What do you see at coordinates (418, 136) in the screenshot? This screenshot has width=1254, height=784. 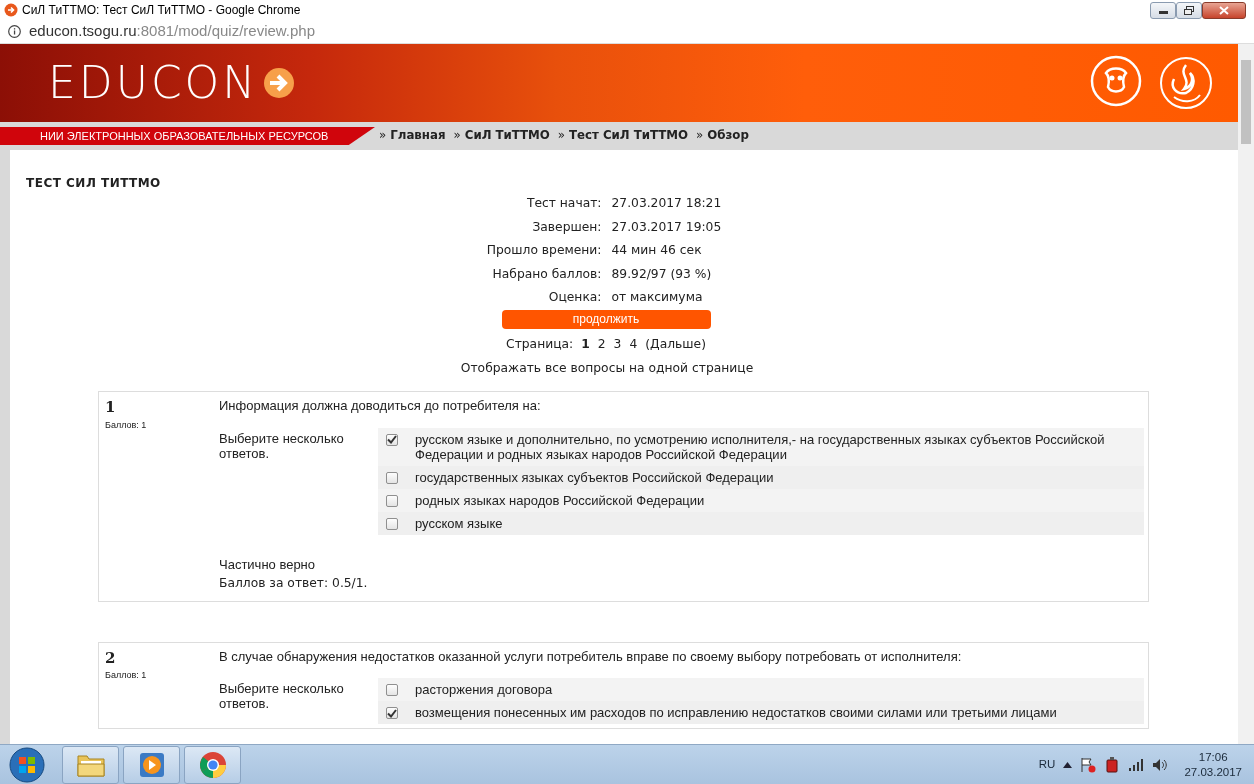 I see `breadcrumb-link: Главная` at bounding box center [418, 136].